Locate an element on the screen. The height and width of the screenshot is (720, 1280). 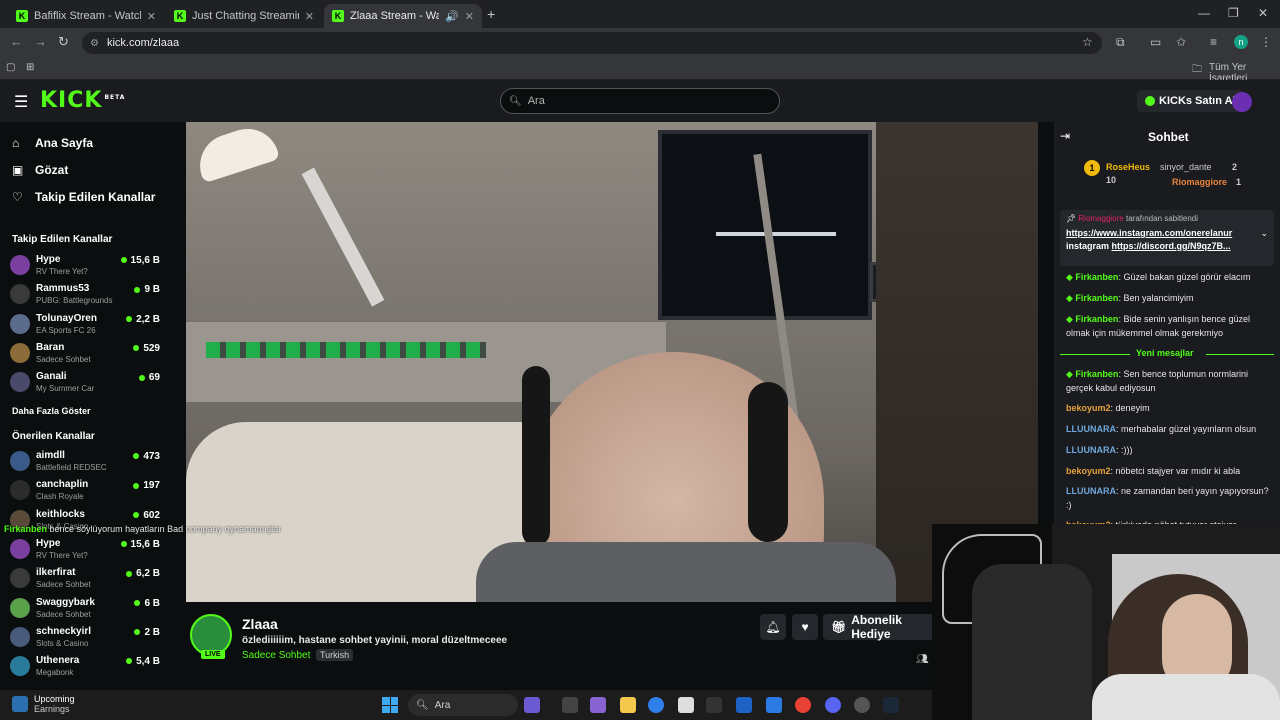
buy-kicks-button: KICKs Satın Al is located at coordinates (1190, 101).